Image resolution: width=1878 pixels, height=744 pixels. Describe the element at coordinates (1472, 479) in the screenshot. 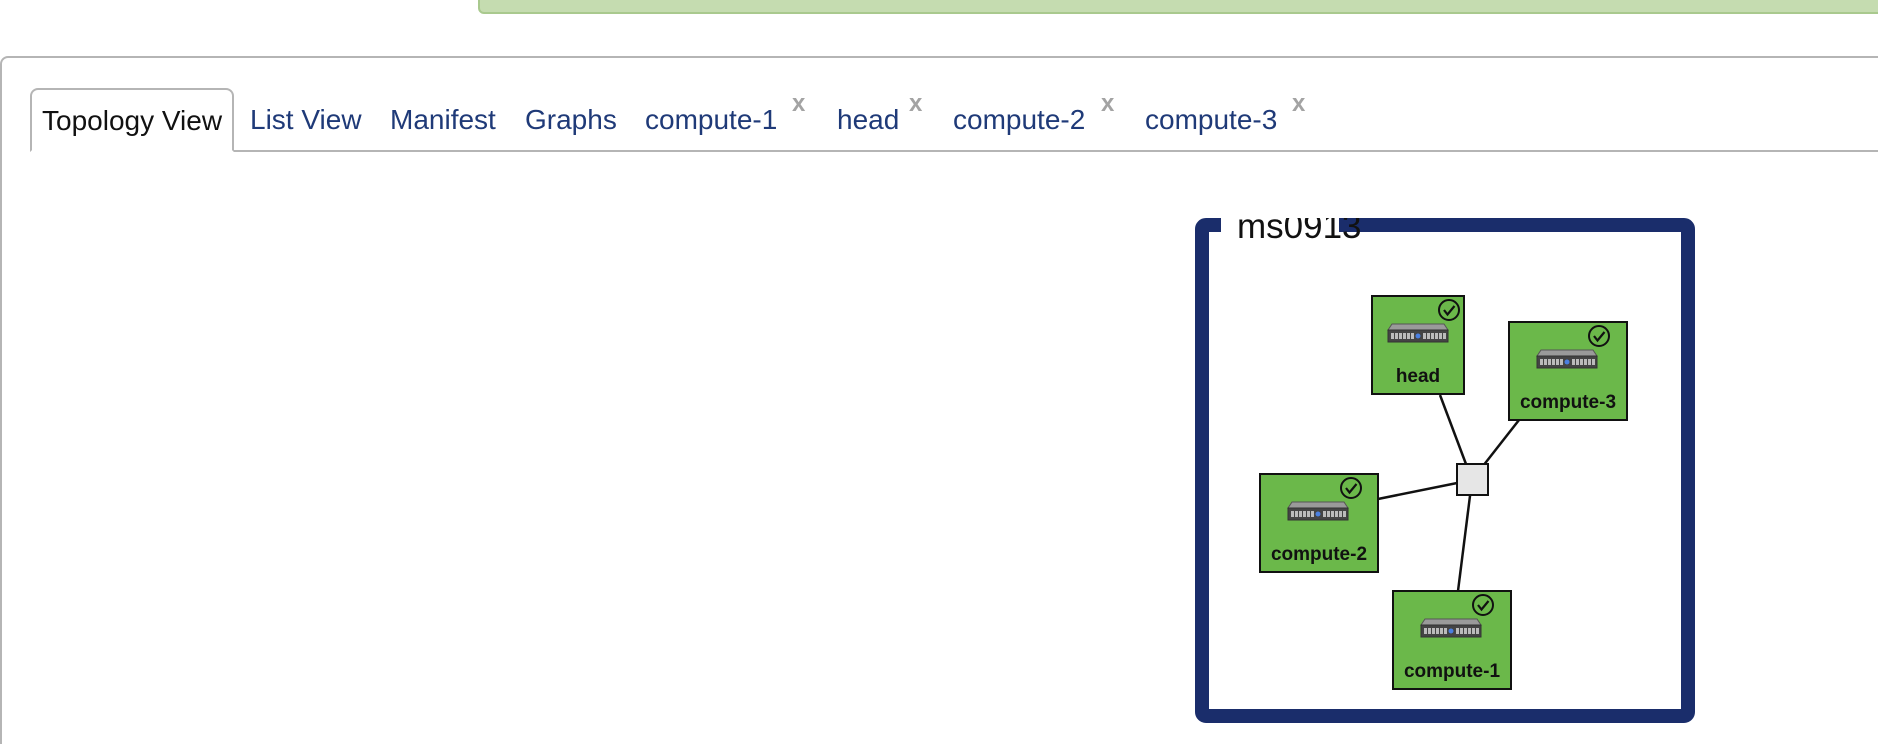

I see `lan-switch` at that location.